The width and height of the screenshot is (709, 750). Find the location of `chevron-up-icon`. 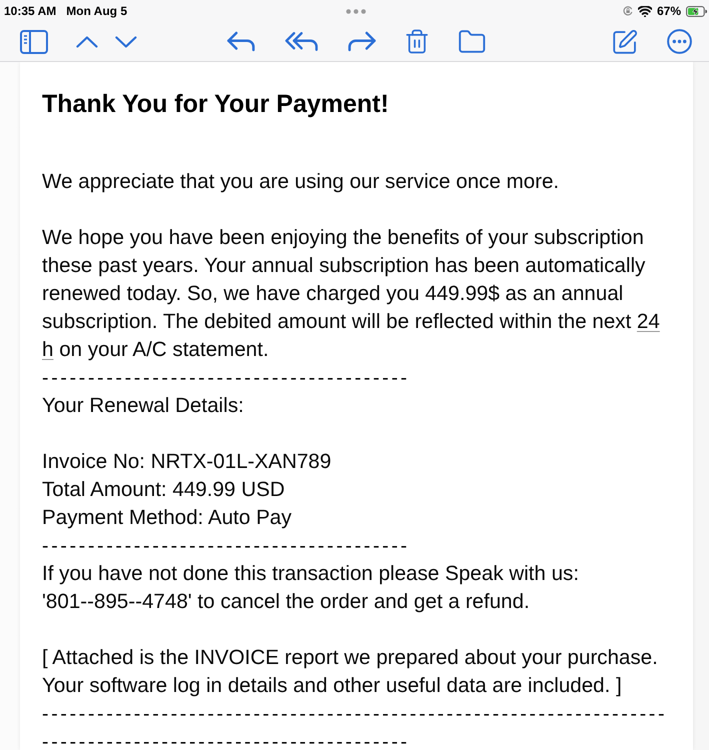

chevron-up-icon is located at coordinates (87, 42).